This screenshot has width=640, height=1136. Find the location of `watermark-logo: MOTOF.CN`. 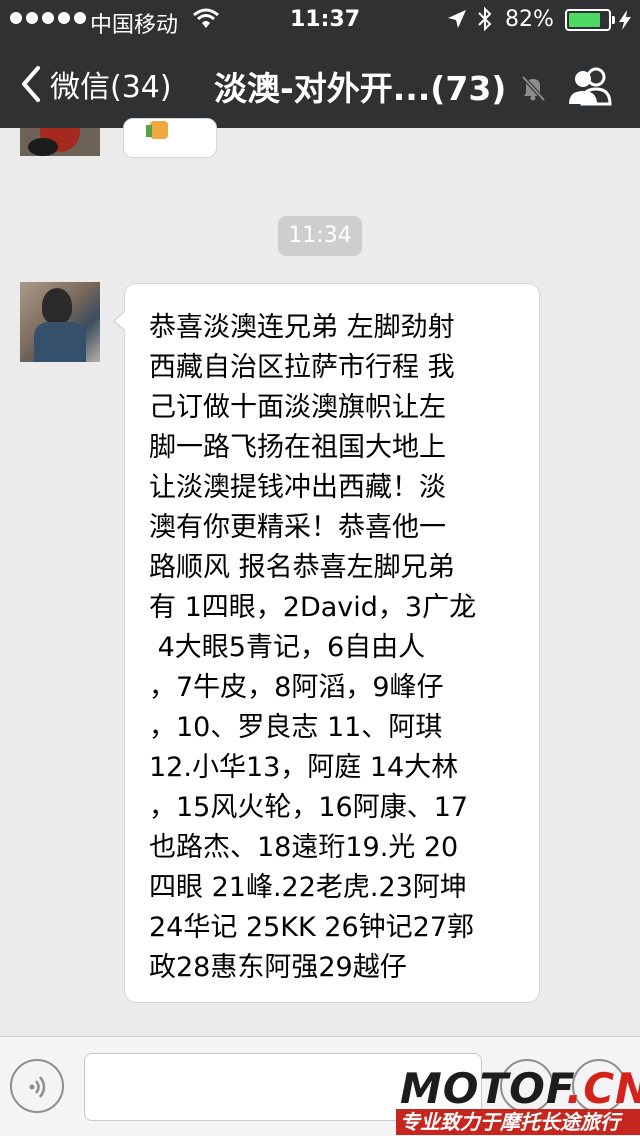

watermark-logo: MOTOF.CN is located at coordinates (520, 1088).